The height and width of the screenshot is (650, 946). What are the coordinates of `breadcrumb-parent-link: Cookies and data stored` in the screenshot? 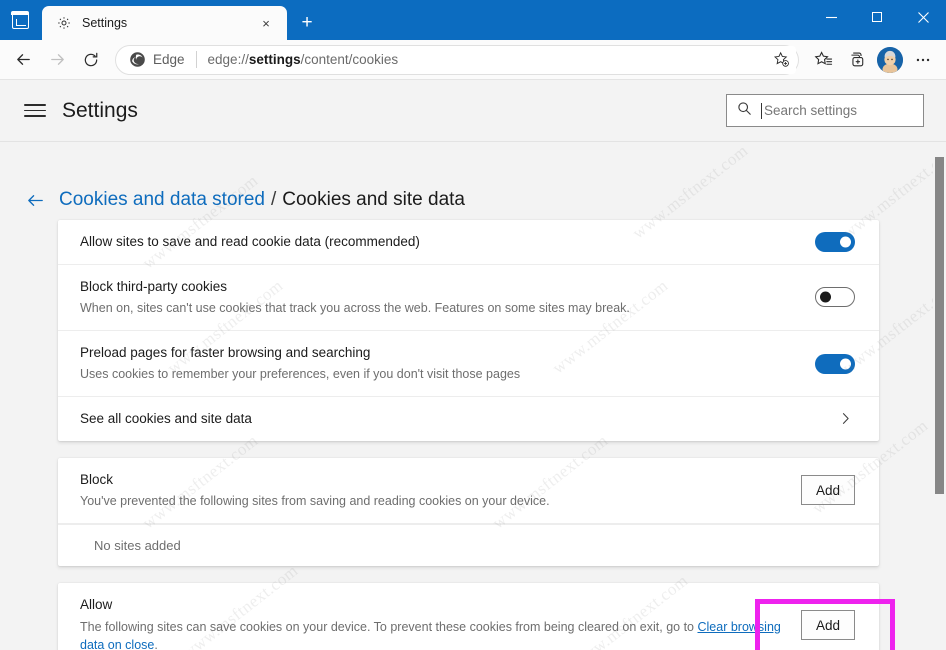 It's located at (162, 200).